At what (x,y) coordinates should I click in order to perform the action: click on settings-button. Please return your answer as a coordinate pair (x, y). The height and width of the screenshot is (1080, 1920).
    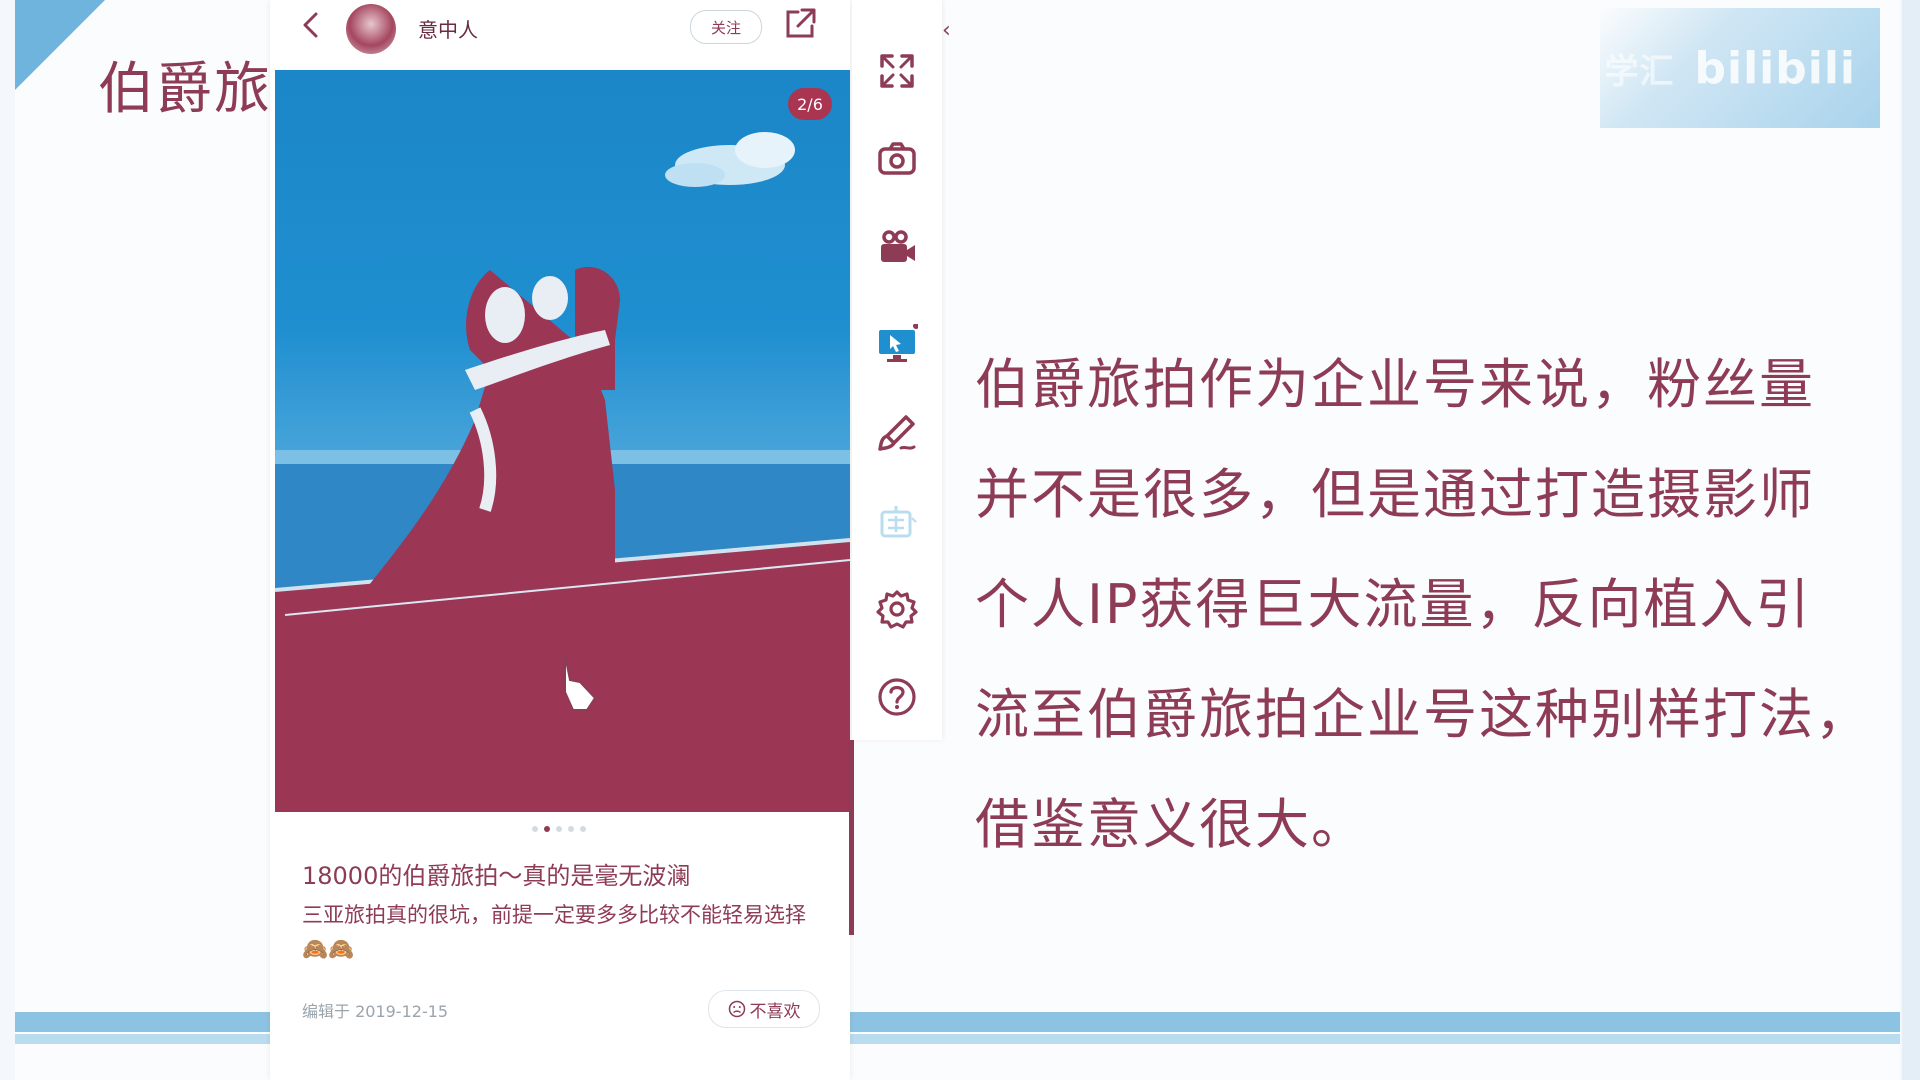
    Looking at the image, I should click on (897, 609).